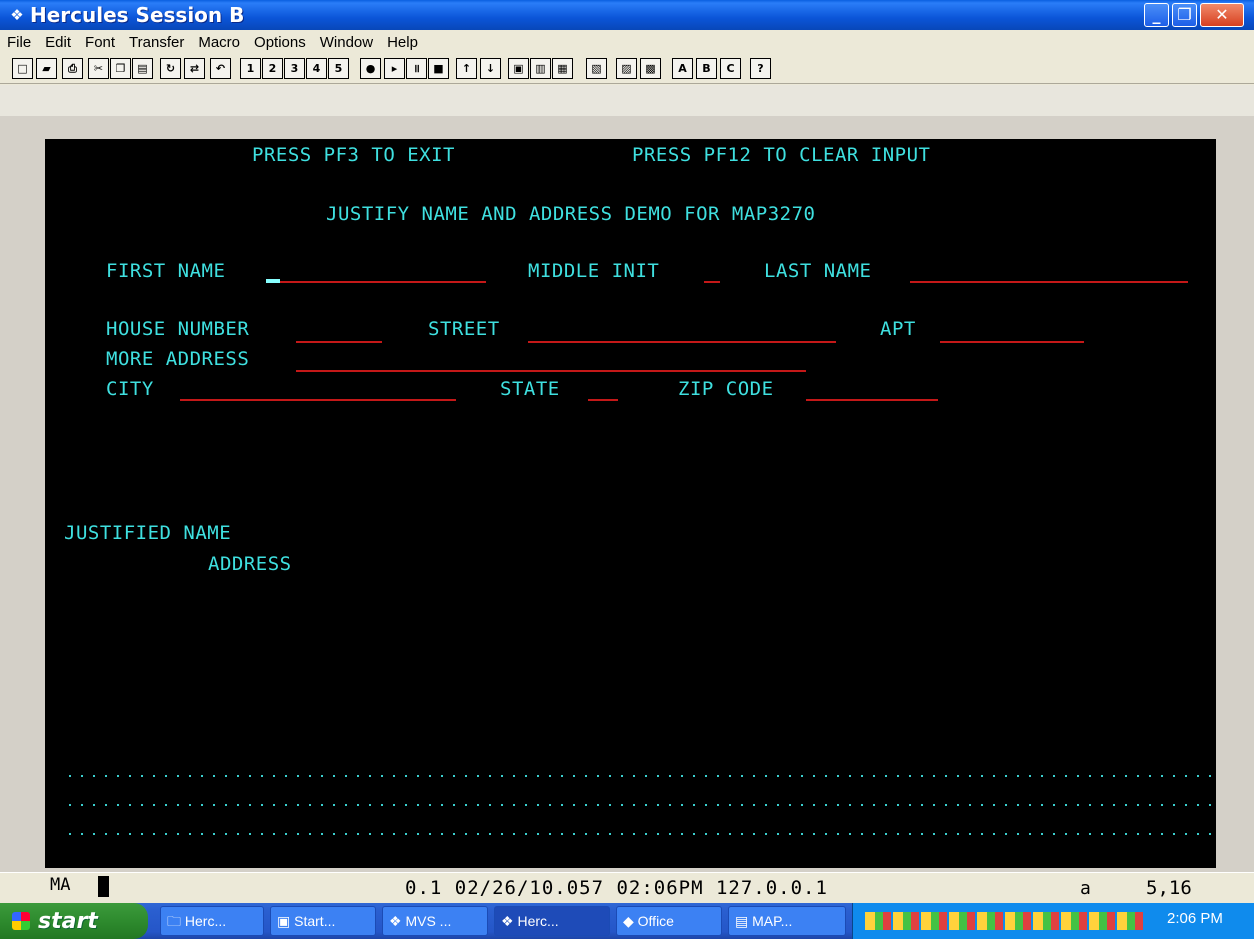 This screenshot has width=1254, height=939. Describe the element at coordinates (616, 888) in the screenshot. I see `status-info: 0.1 02/26/10.057 02:06PM 127.0.0.1` at that location.